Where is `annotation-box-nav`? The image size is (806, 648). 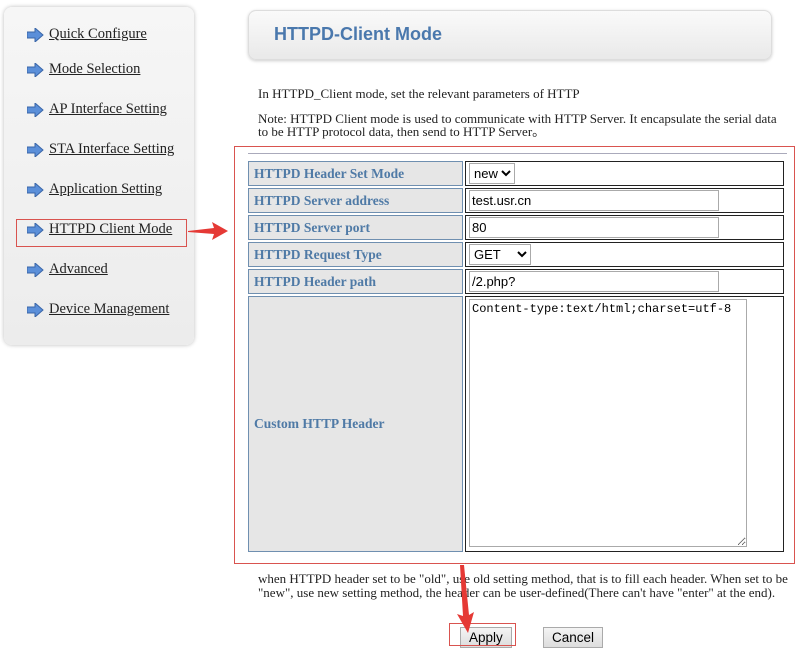
annotation-box-nav is located at coordinates (101, 233).